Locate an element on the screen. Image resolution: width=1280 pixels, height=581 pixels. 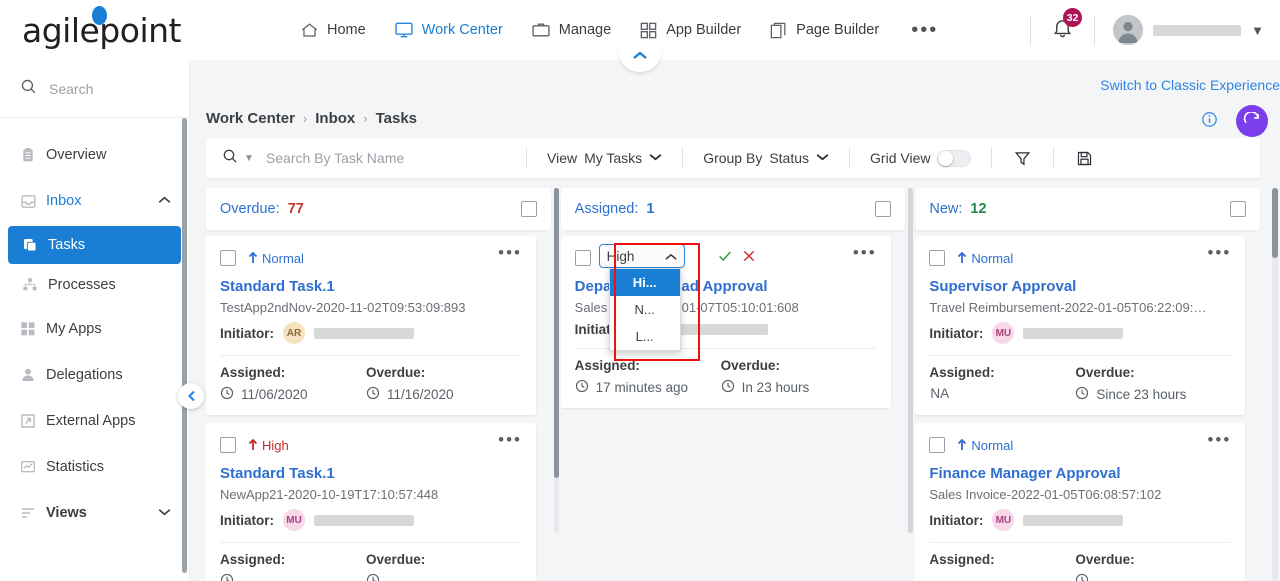
breadcrumb-tasks: Tasks is located at coordinates (396, 118).